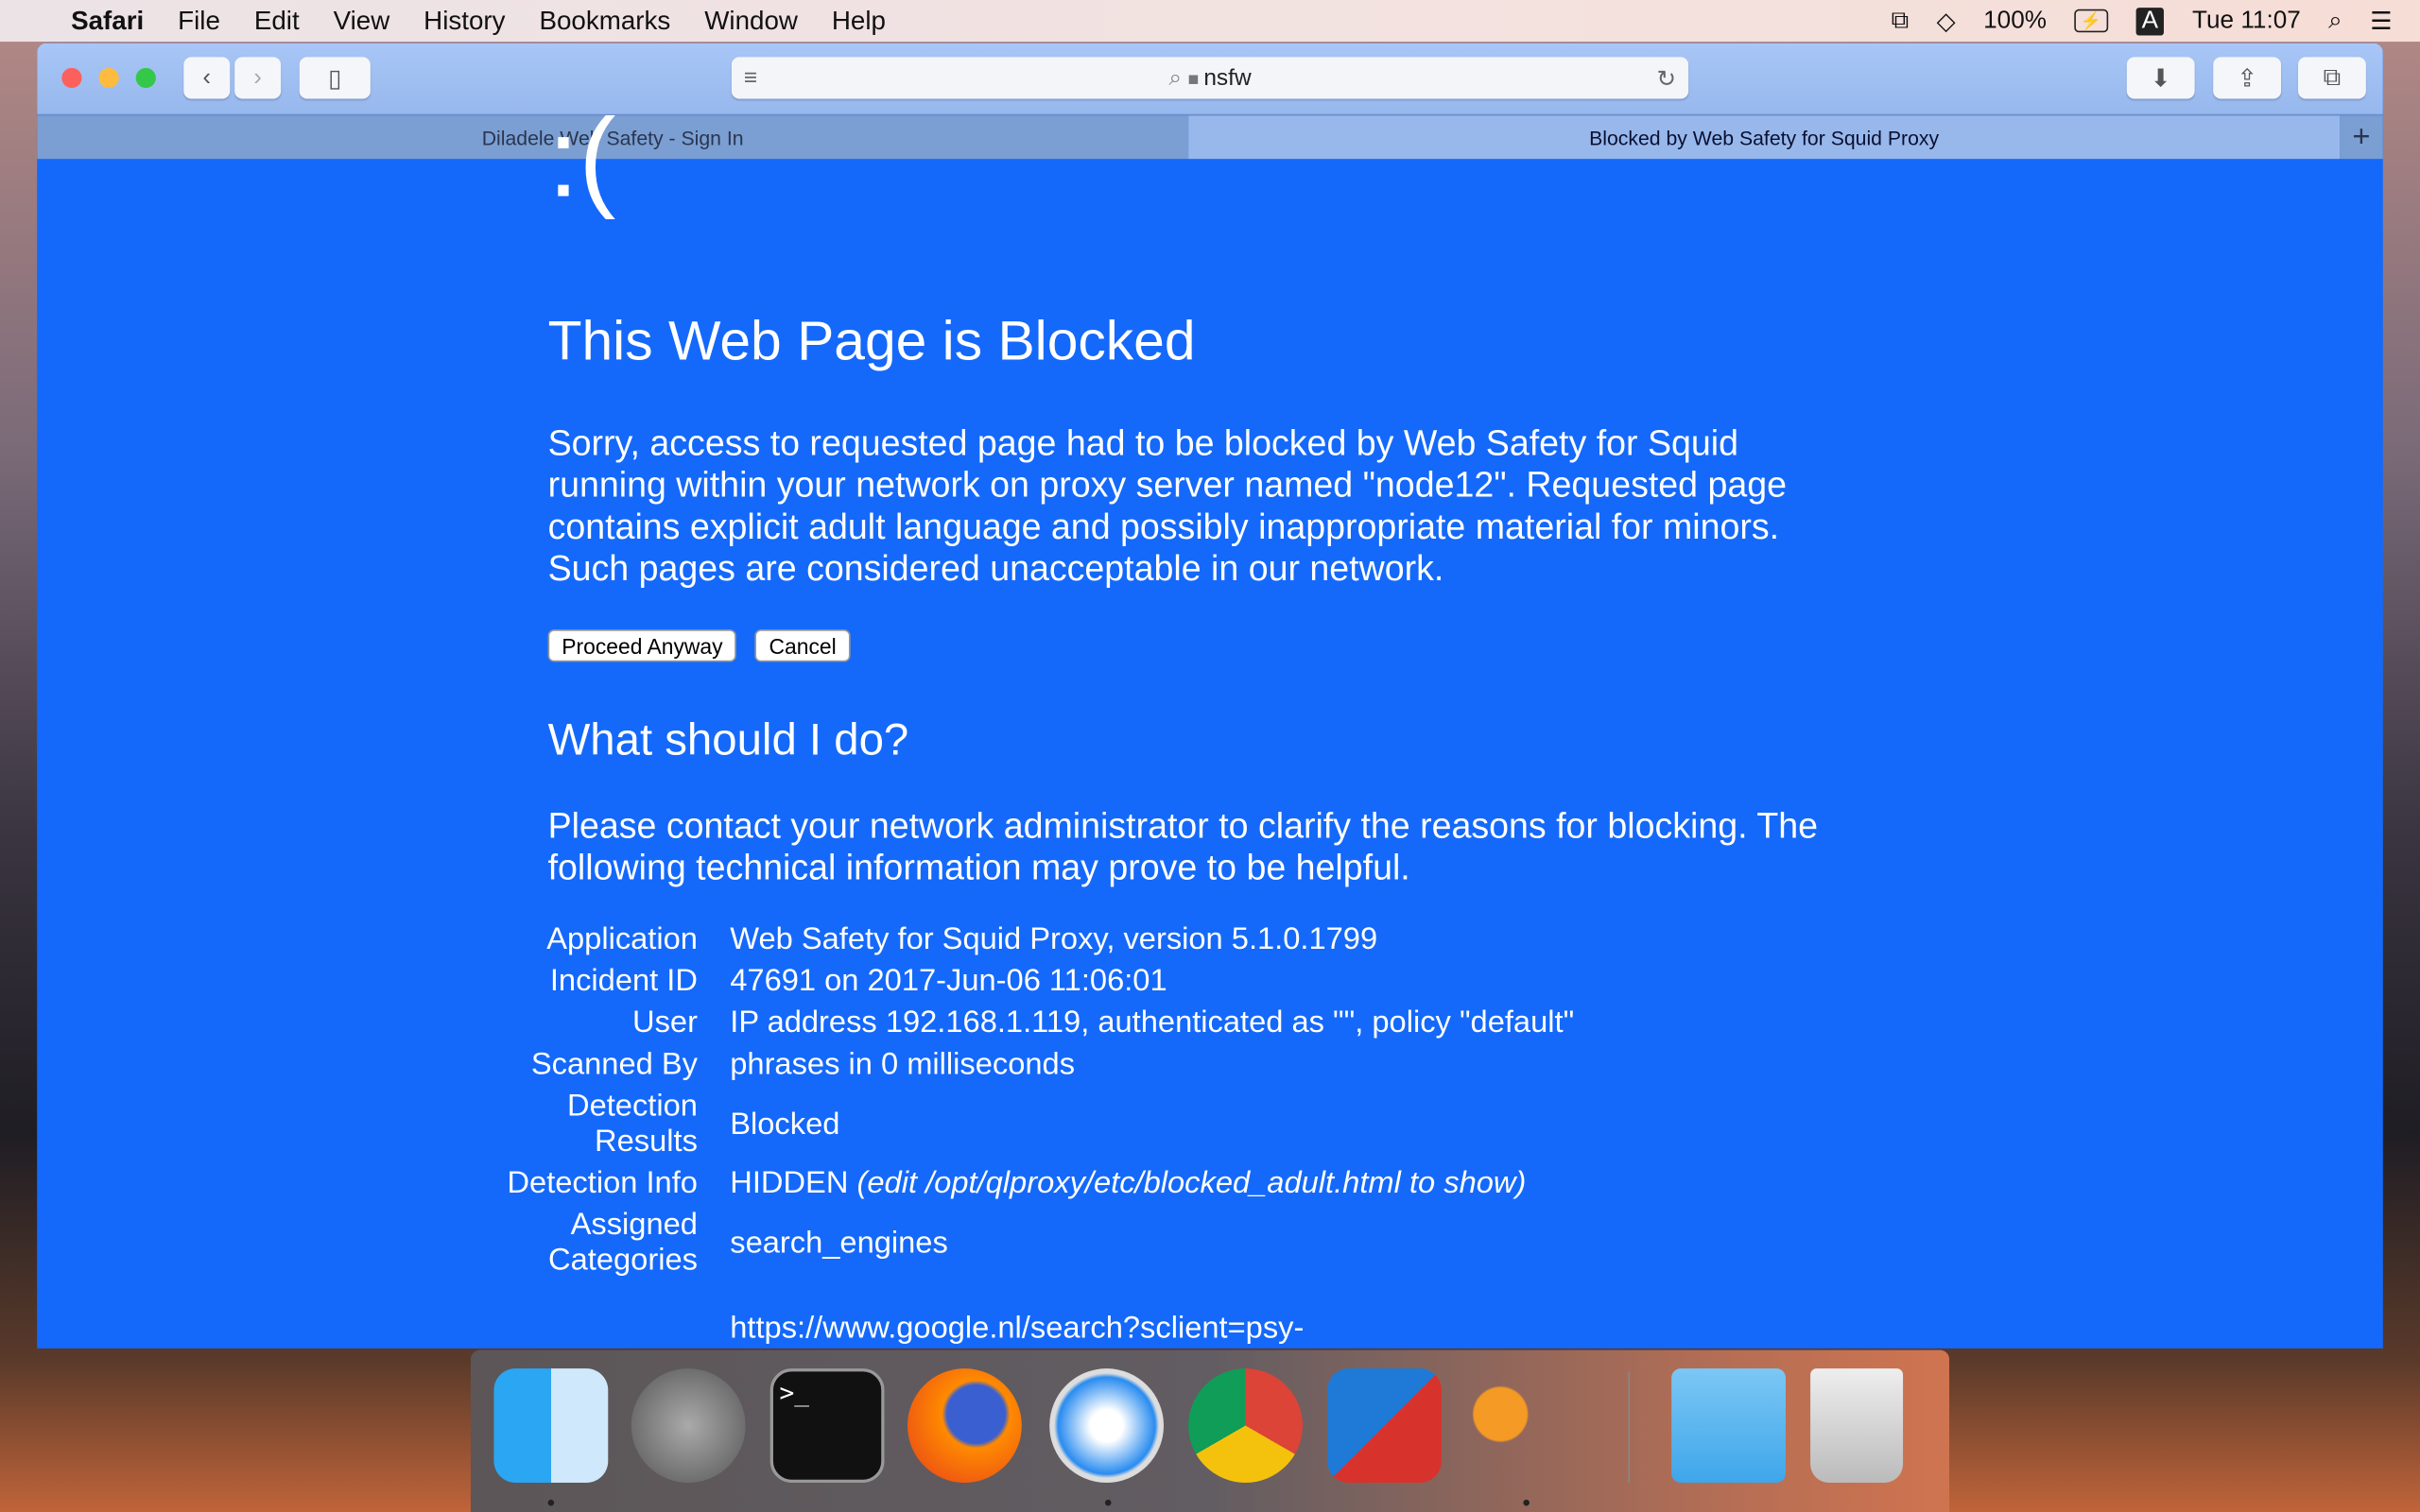  Describe the element at coordinates (277, 21) in the screenshot. I see `menu-edit: Edit` at that location.